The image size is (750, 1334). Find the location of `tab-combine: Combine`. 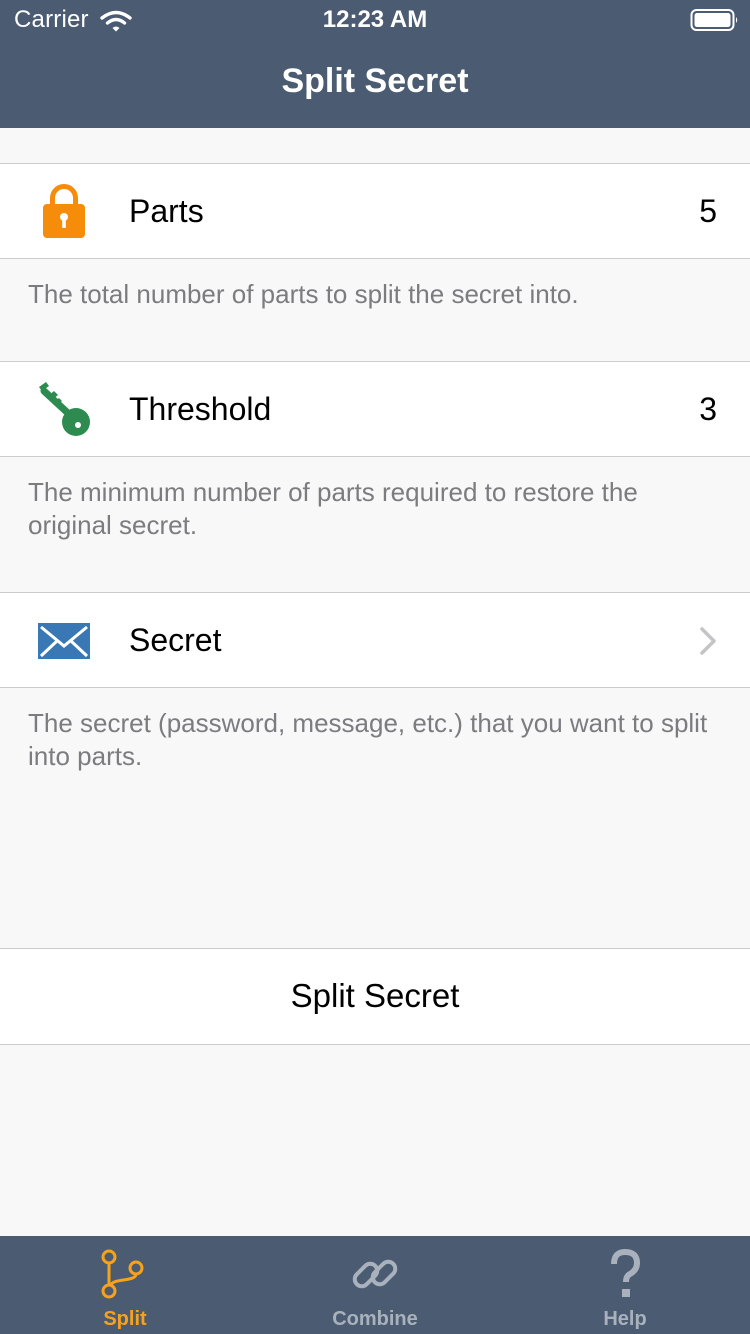

tab-combine: Combine is located at coordinates (375, 1285).